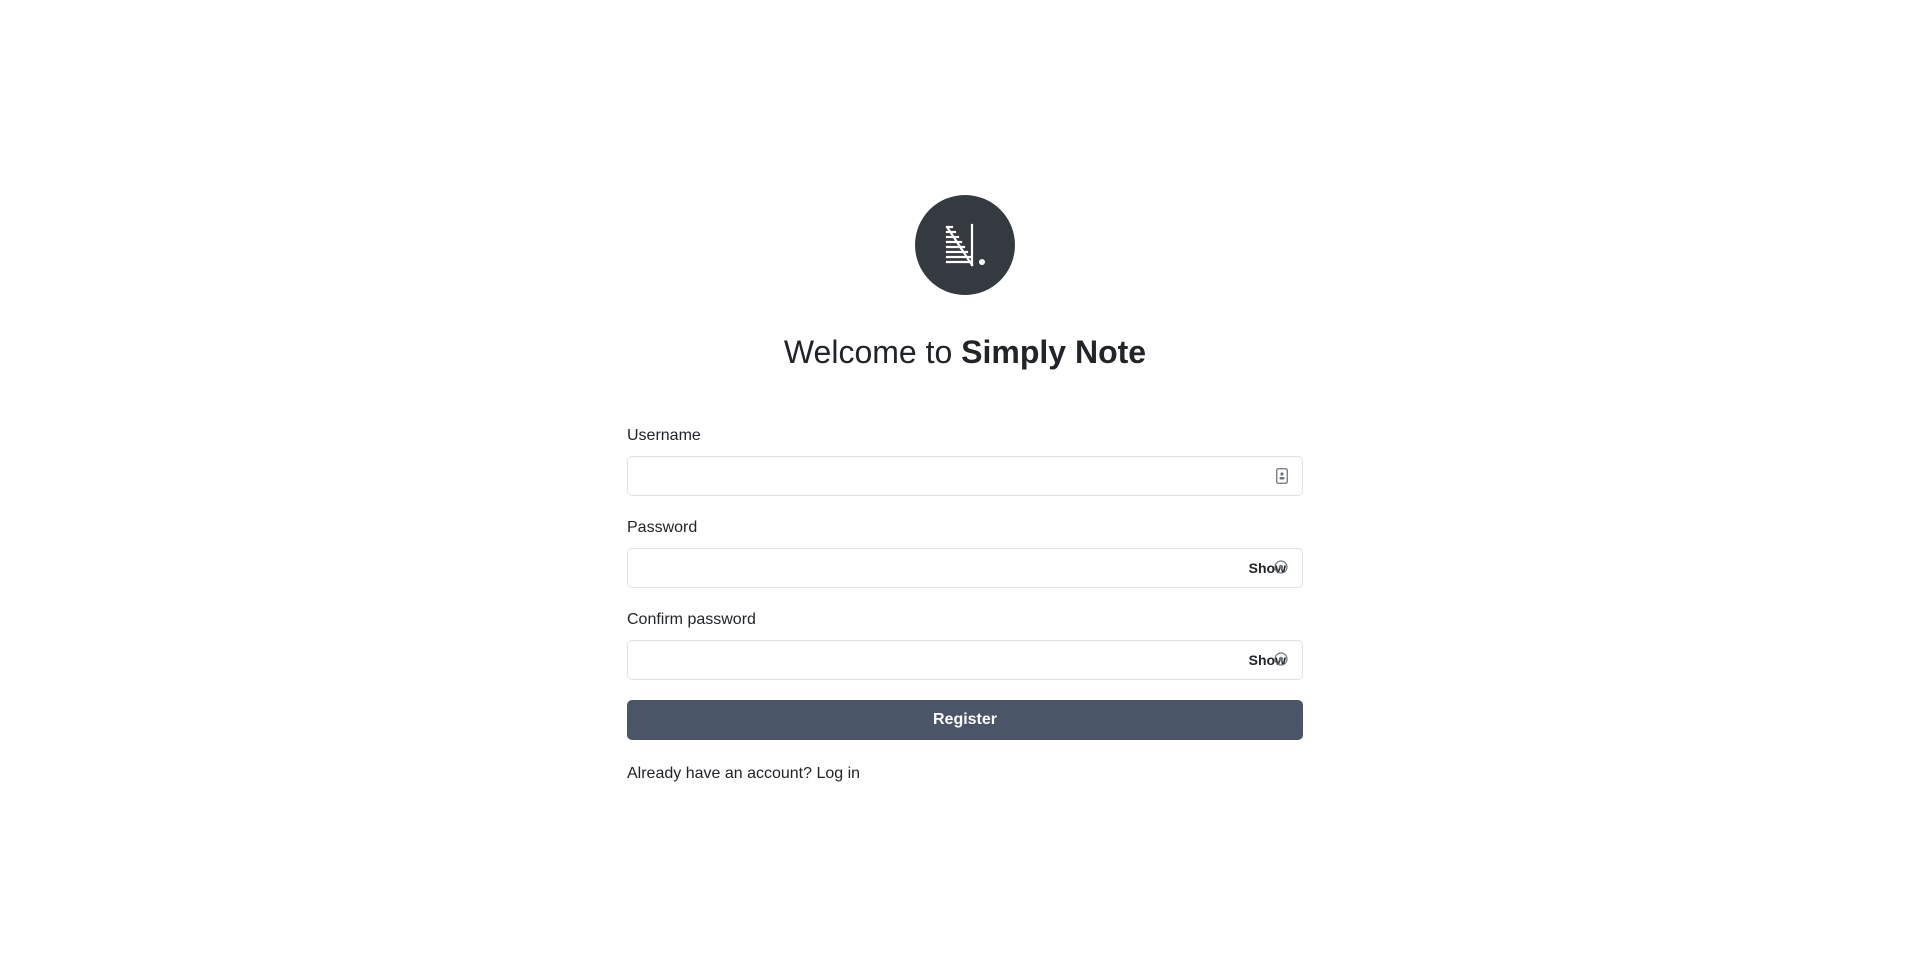  What do you see at coordinates (965, 774) in the screenshot?
I see `login-prompt: Already have an account? Log in` at bounding box center [965, 774].